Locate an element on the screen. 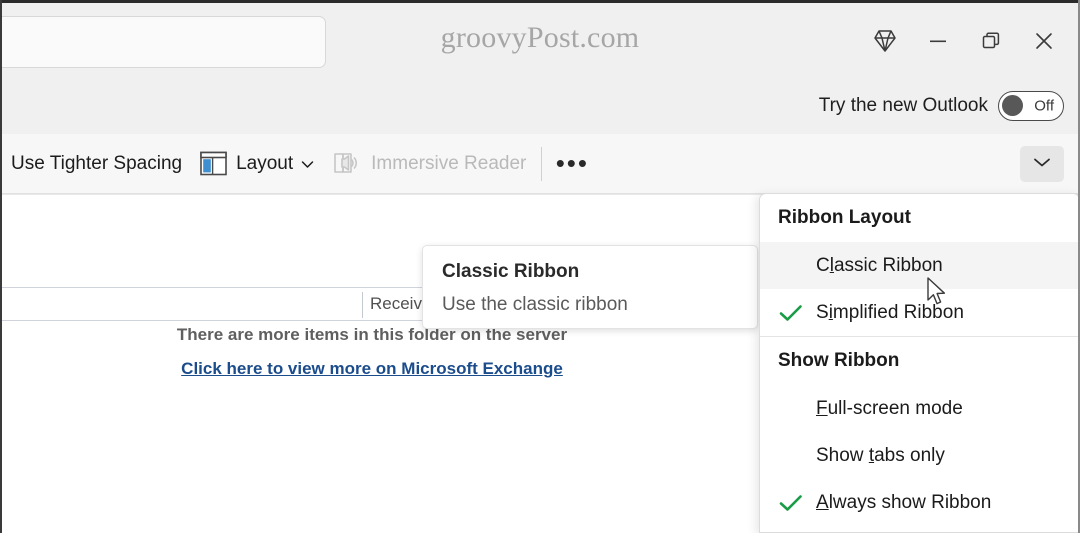 This screenshot has height=533, width=1080. toggle-knob is located at coordinates (1012, 105).